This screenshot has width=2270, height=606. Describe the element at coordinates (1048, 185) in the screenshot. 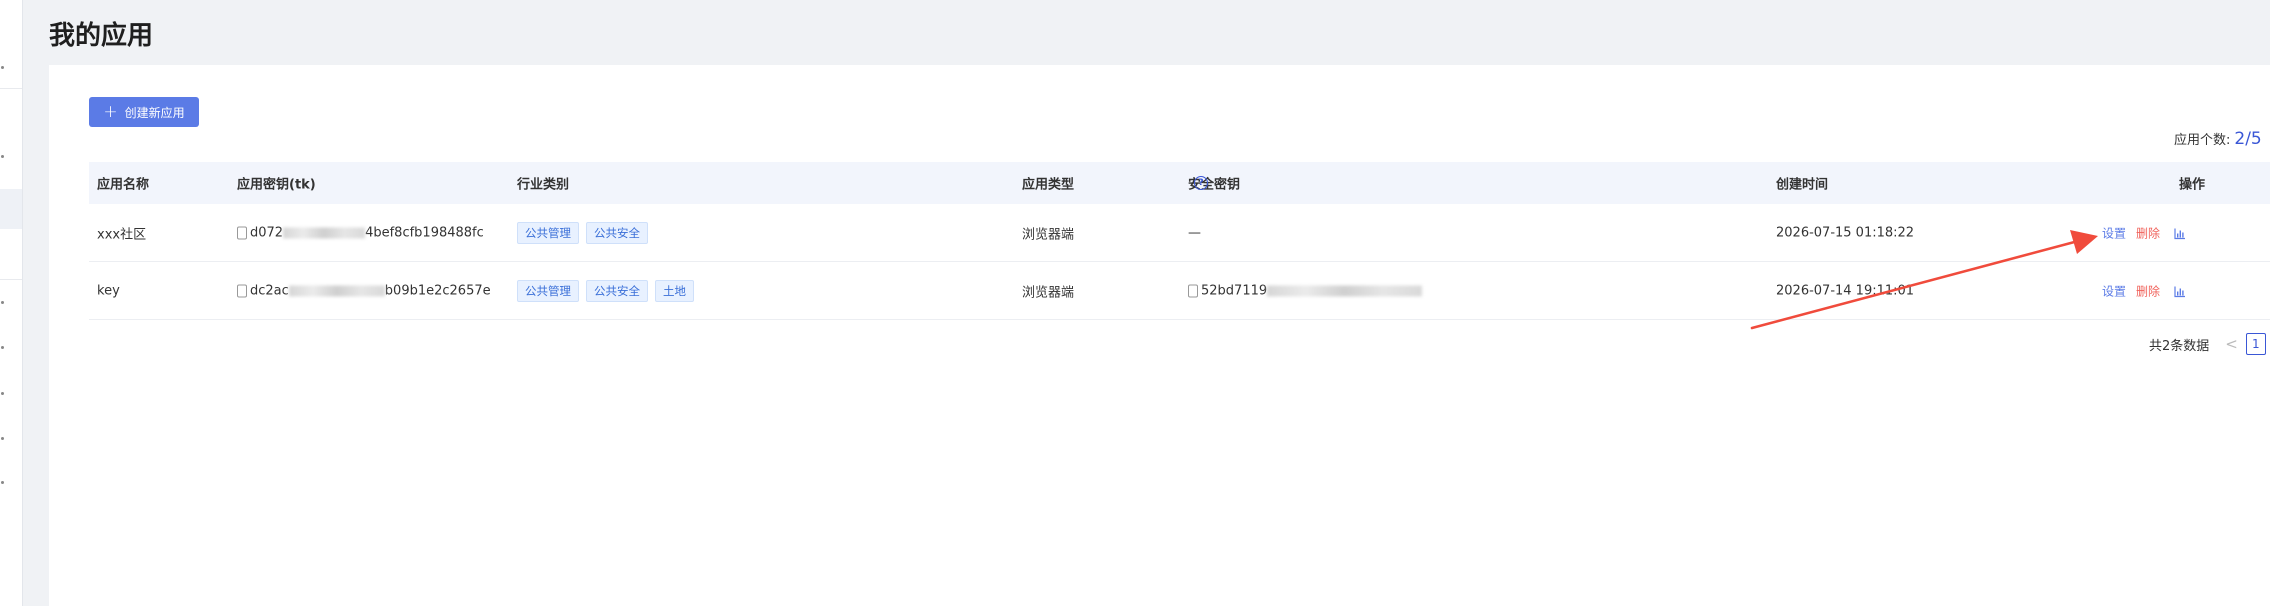

I see `header-type: 应用类型` at that location.